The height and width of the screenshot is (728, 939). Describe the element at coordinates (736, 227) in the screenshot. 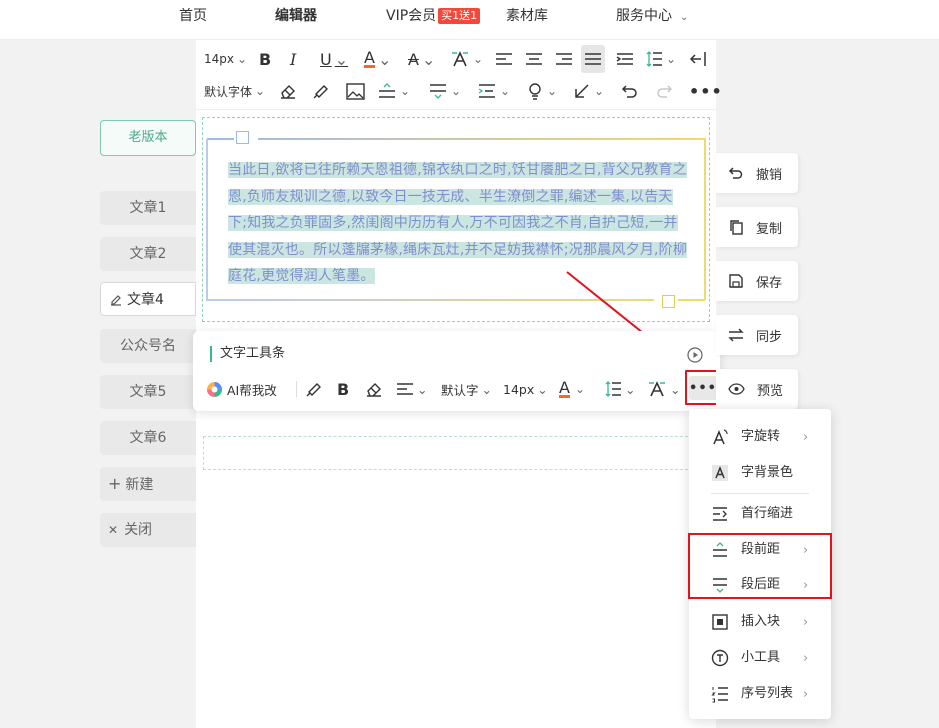

I see `copy-icon` at that location.